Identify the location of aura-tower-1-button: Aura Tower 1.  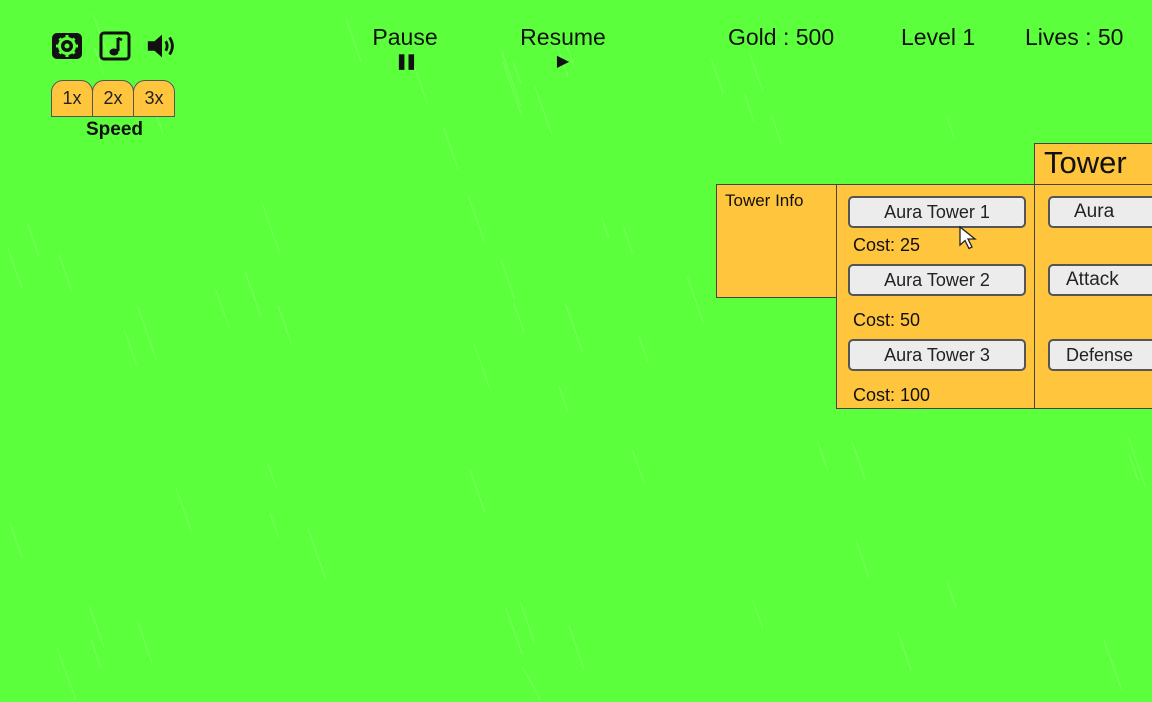
(937, 212).